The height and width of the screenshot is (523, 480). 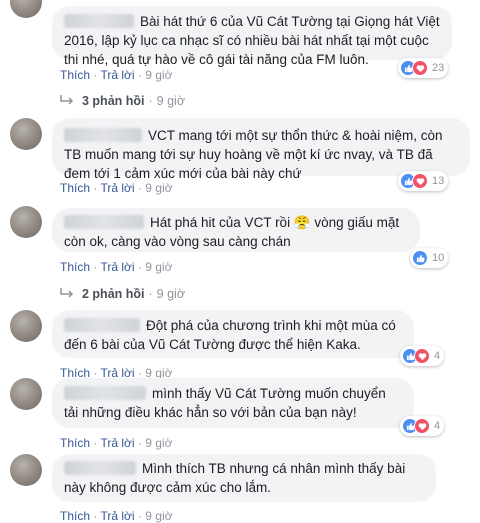 I want to click on view-replies-link: 2 phản hồi · 9 giờ, so click(x=122, y=294).